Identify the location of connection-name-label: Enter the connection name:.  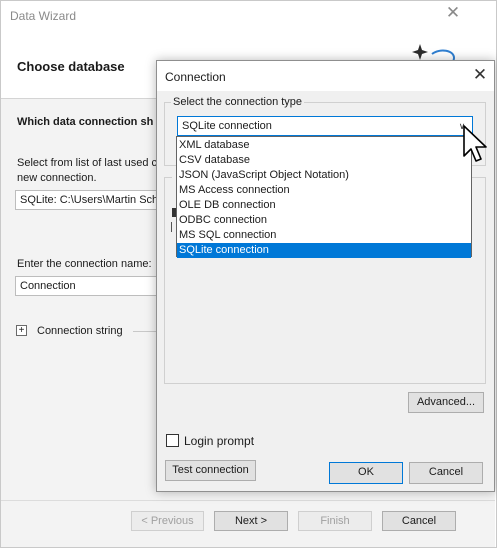
(84, 264).